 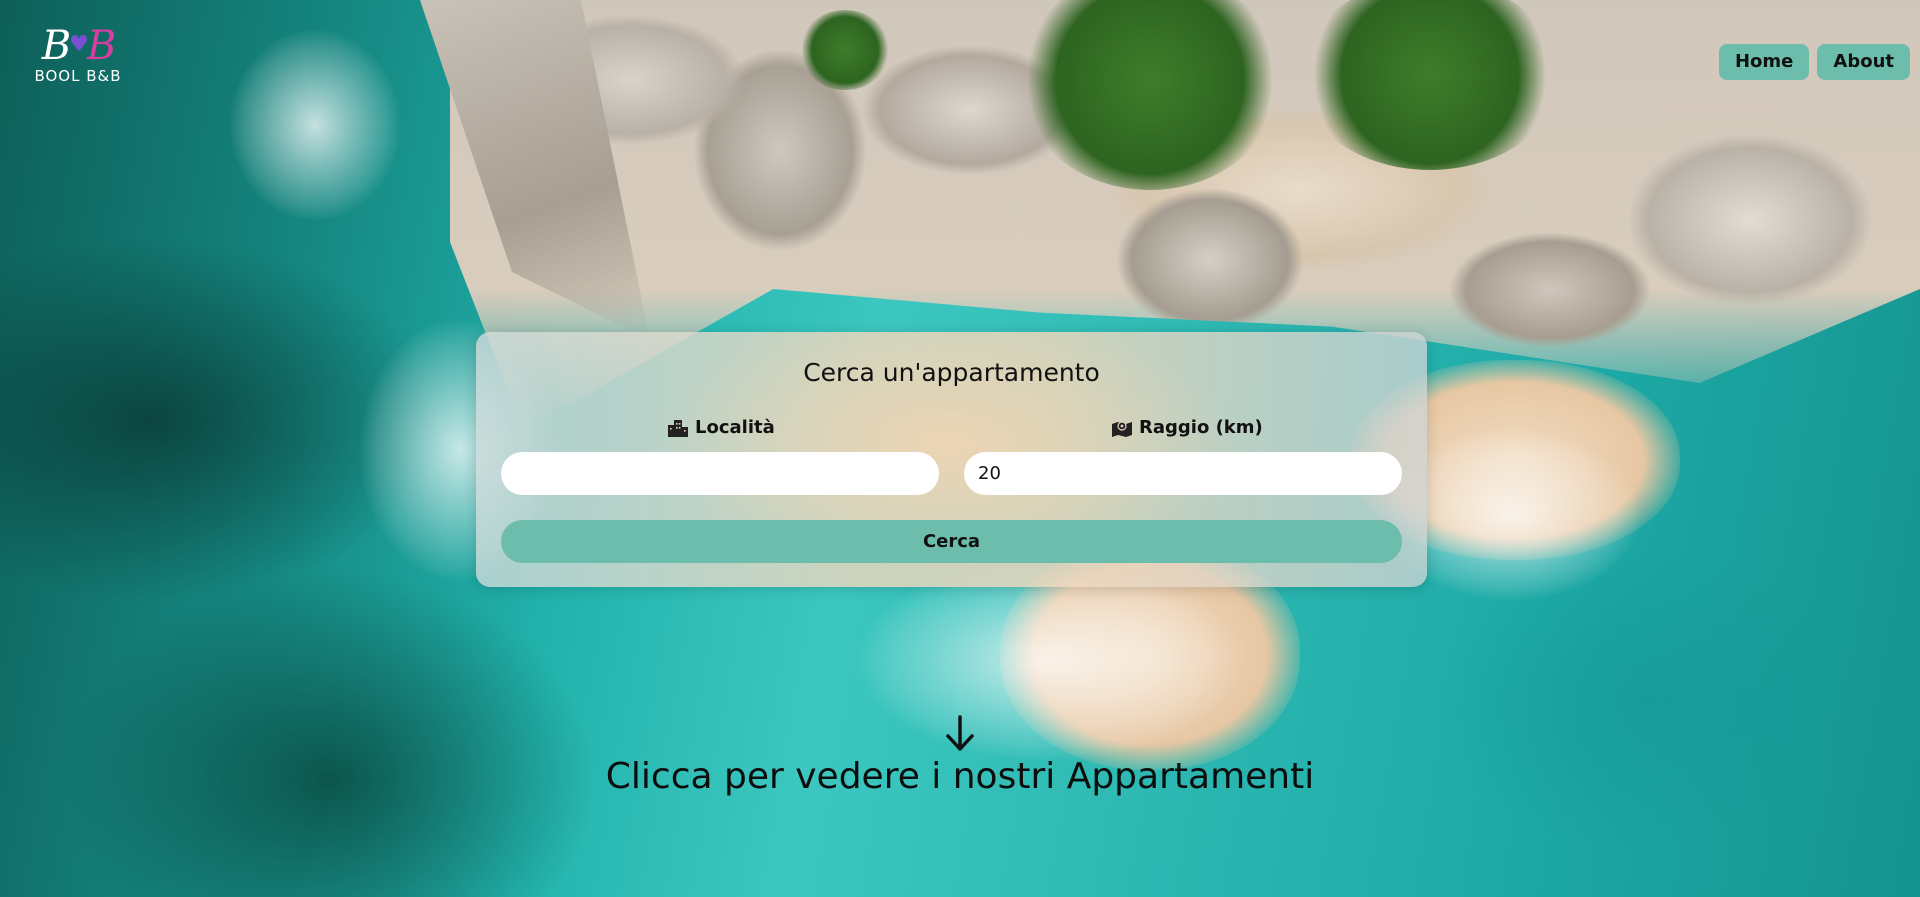 What do you see at coordinates (1201, 427) in the screenshot?
I see `radius-label-text: Raggio (km)` at bounding box center [1201, 427].